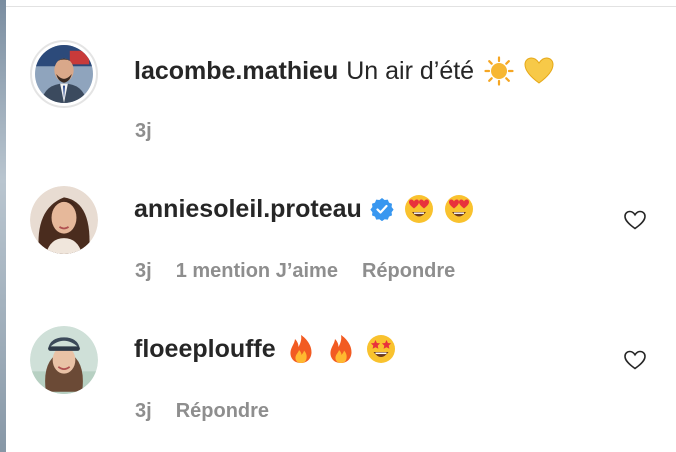 The width and height of the screenshot is (676, 452). I want to click on comment-meta: 3j, so click(143, 131).